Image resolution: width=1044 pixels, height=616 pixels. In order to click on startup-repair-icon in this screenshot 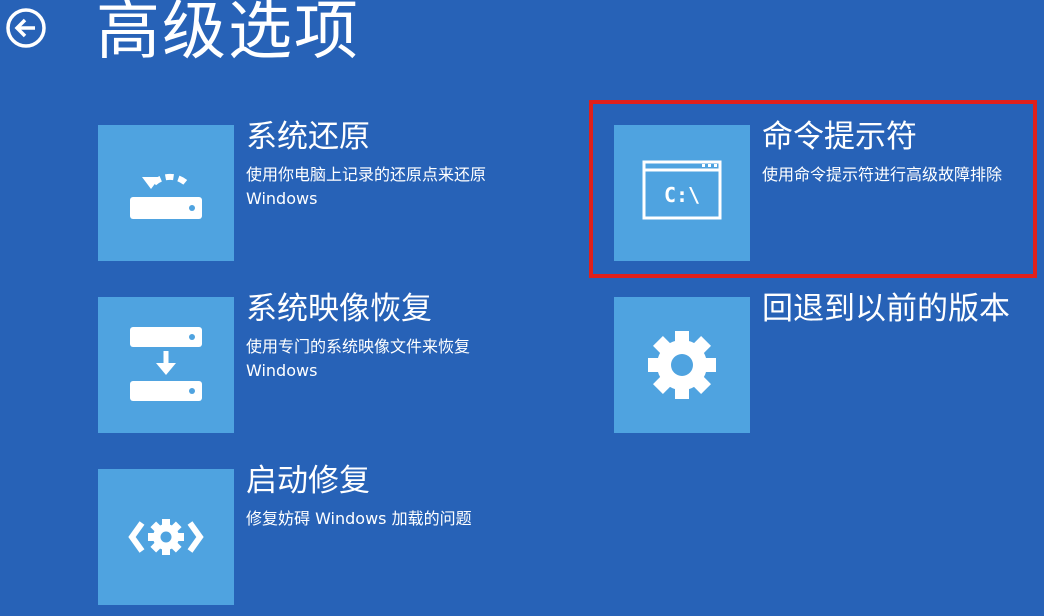, I will do `click(166, 537)`.